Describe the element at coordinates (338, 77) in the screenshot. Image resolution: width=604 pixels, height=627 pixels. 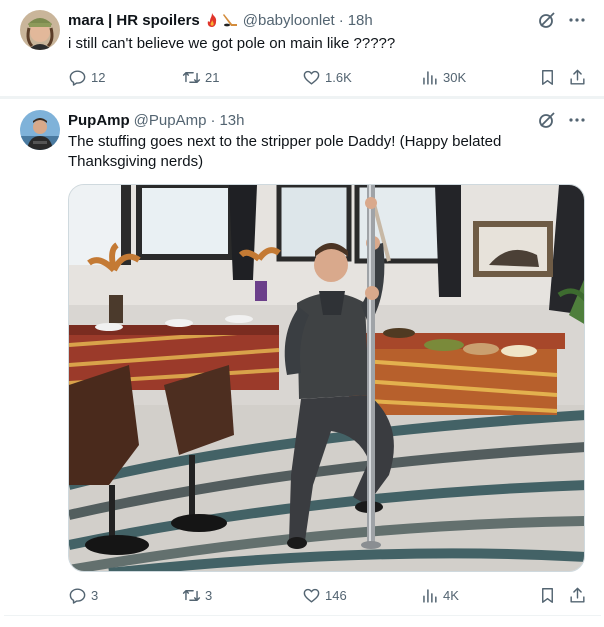
I see `like-count: 1.6K` at that location.